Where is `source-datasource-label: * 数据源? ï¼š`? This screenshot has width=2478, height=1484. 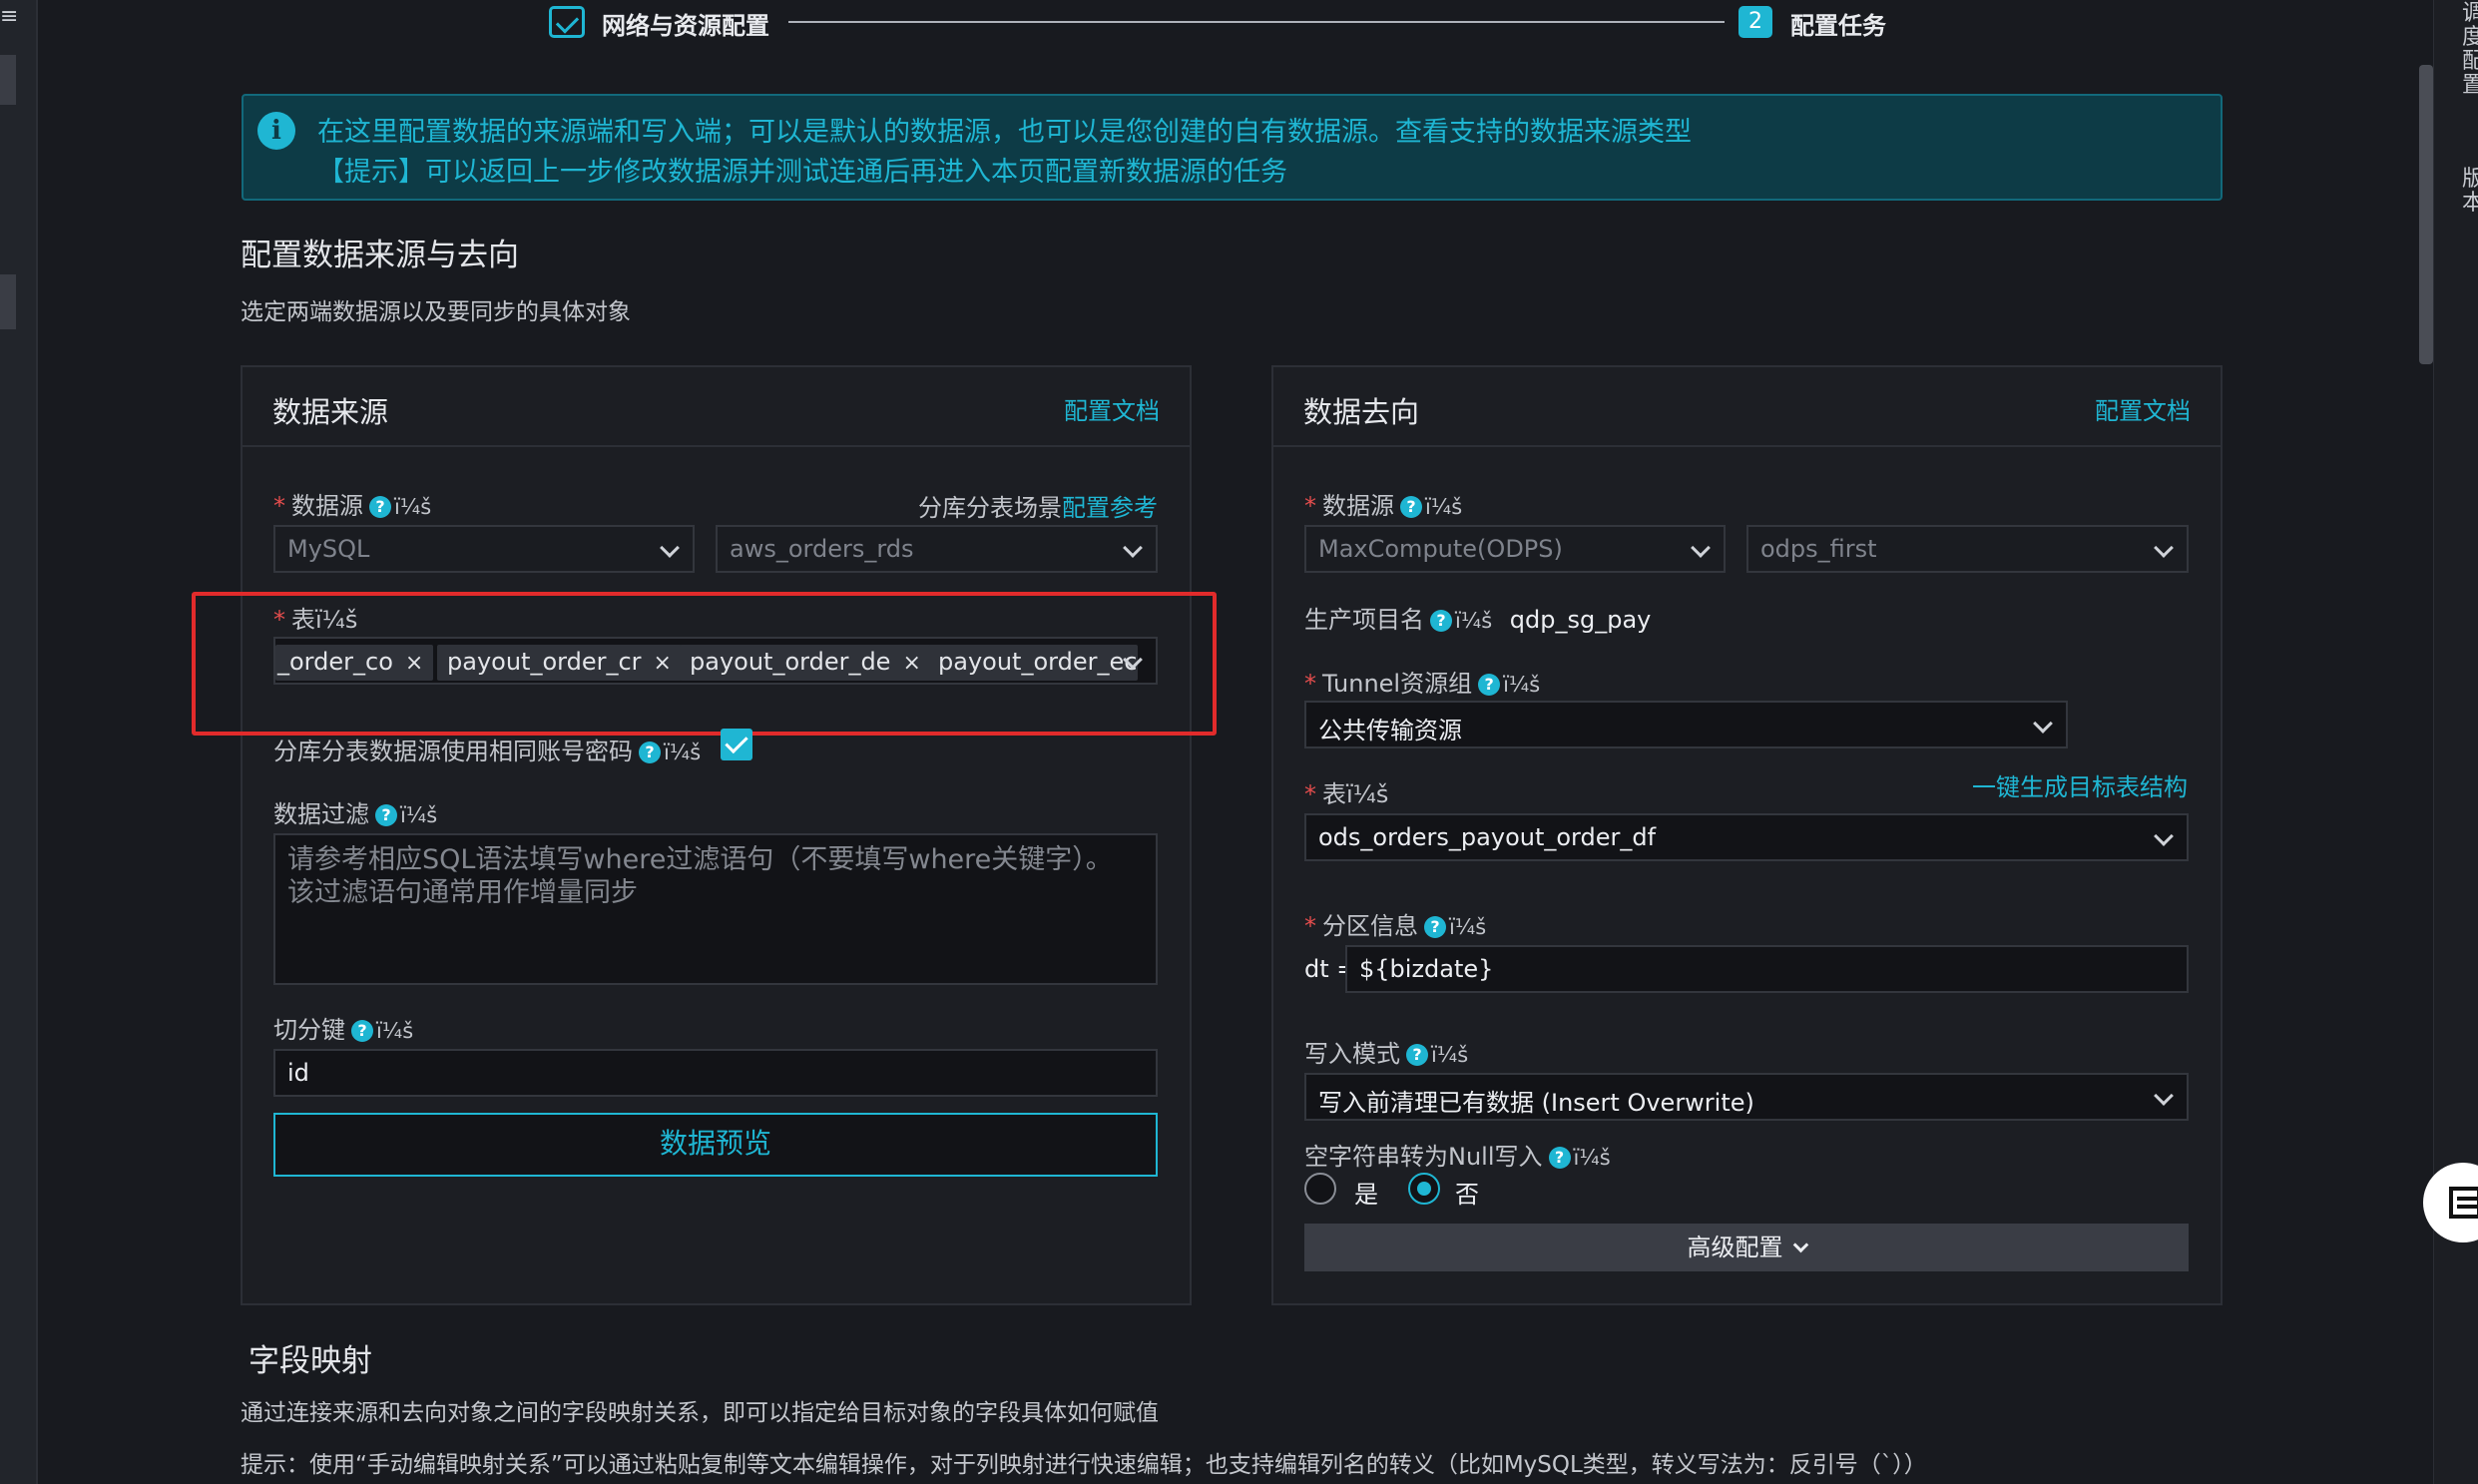
source-datasource-label: * 数据源? ï¼š is located at coordinates (352, 506).